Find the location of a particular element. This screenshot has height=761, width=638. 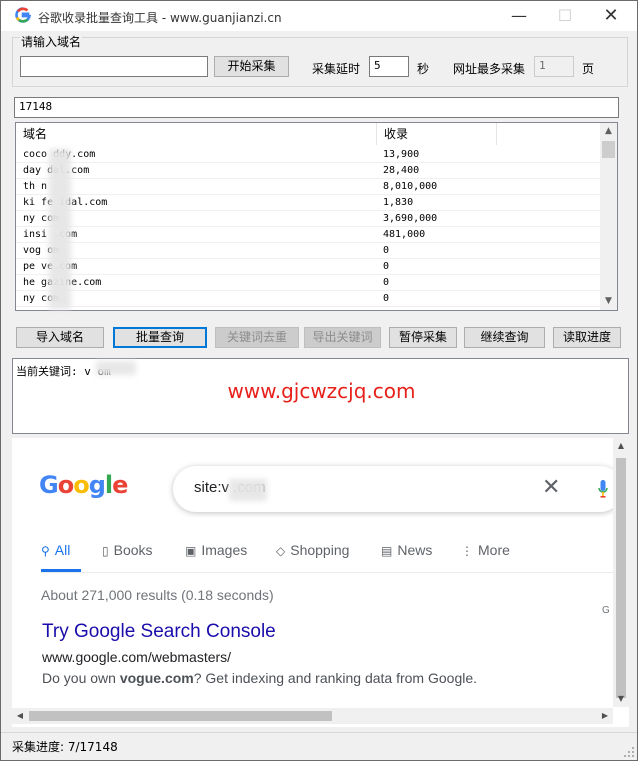

side-panel-letter: G is located at coordinates (606, 610).